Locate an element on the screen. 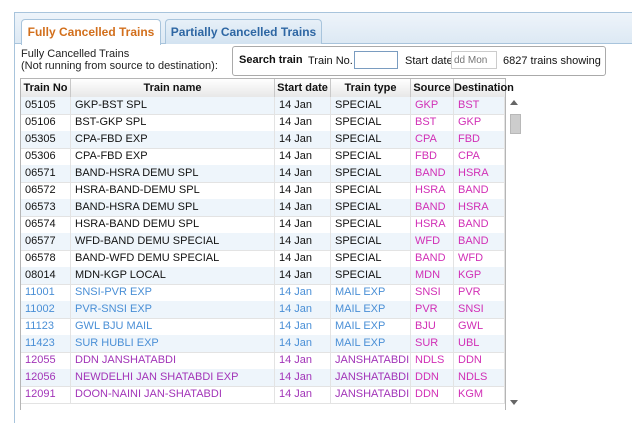  cell-destination: UBL is located at coordinates (479, 343).